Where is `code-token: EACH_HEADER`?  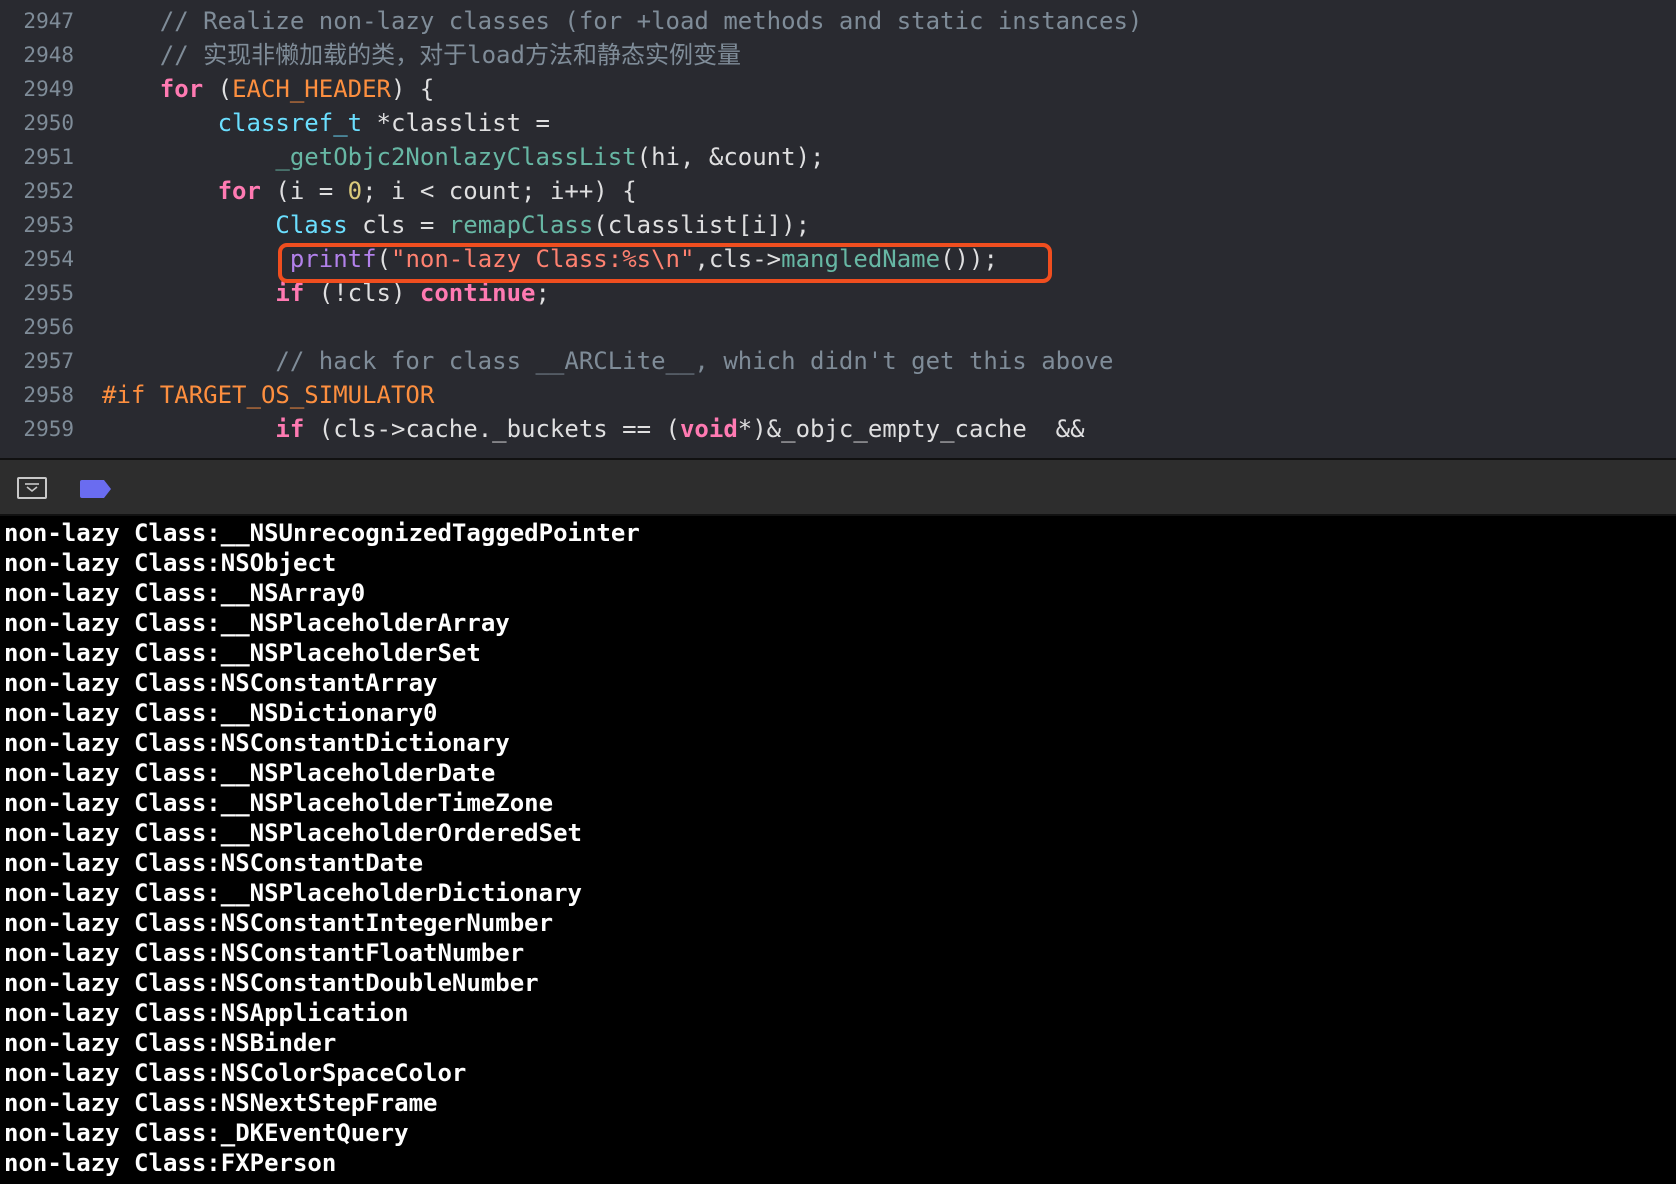
code-token: EACH_HEADER is located at coordinates (312, 89).